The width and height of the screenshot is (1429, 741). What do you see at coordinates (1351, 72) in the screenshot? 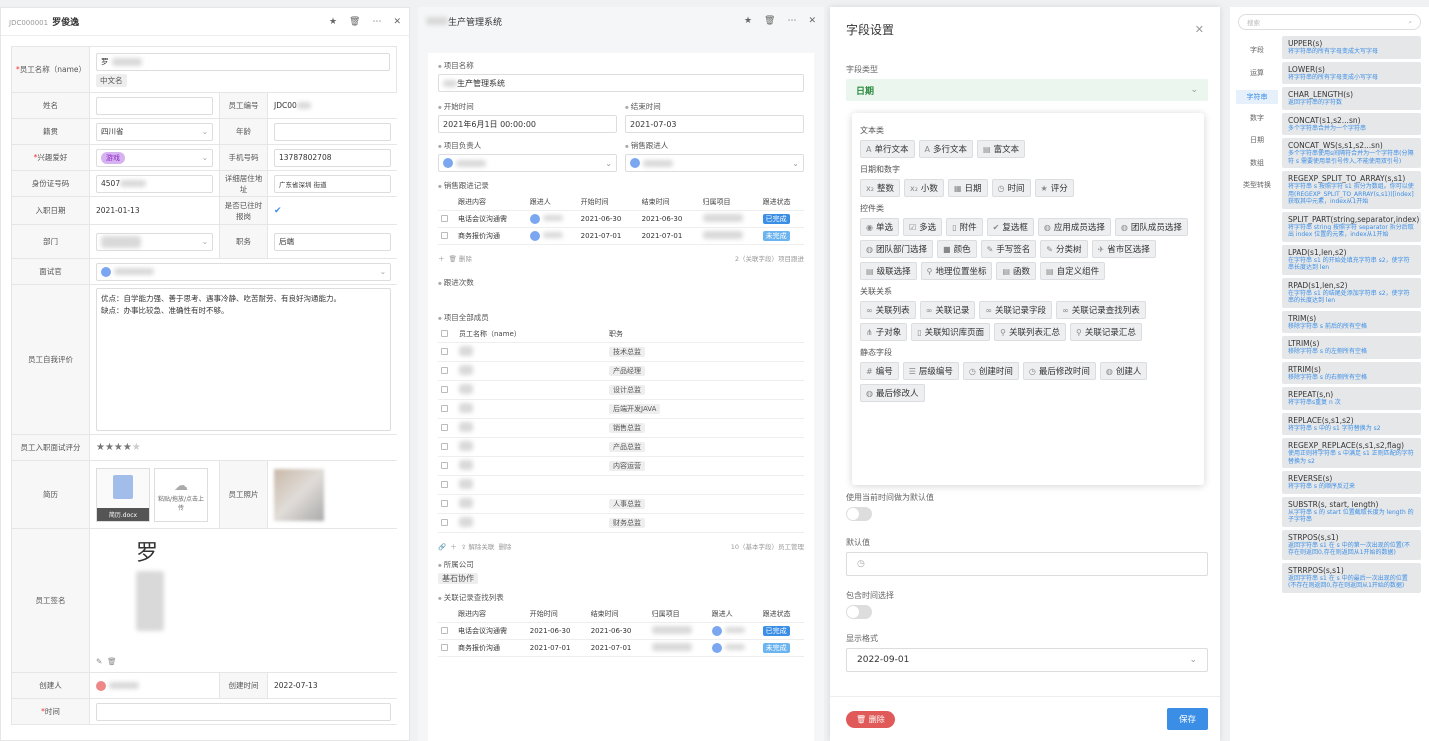
I see `function-item: LOWER(s) 将字符串的所有字母变成小写字母` at bounding box center [1351, 72].